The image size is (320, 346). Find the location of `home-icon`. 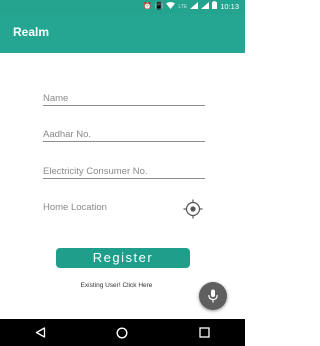

home-icon is located at coordinates (122, 332).